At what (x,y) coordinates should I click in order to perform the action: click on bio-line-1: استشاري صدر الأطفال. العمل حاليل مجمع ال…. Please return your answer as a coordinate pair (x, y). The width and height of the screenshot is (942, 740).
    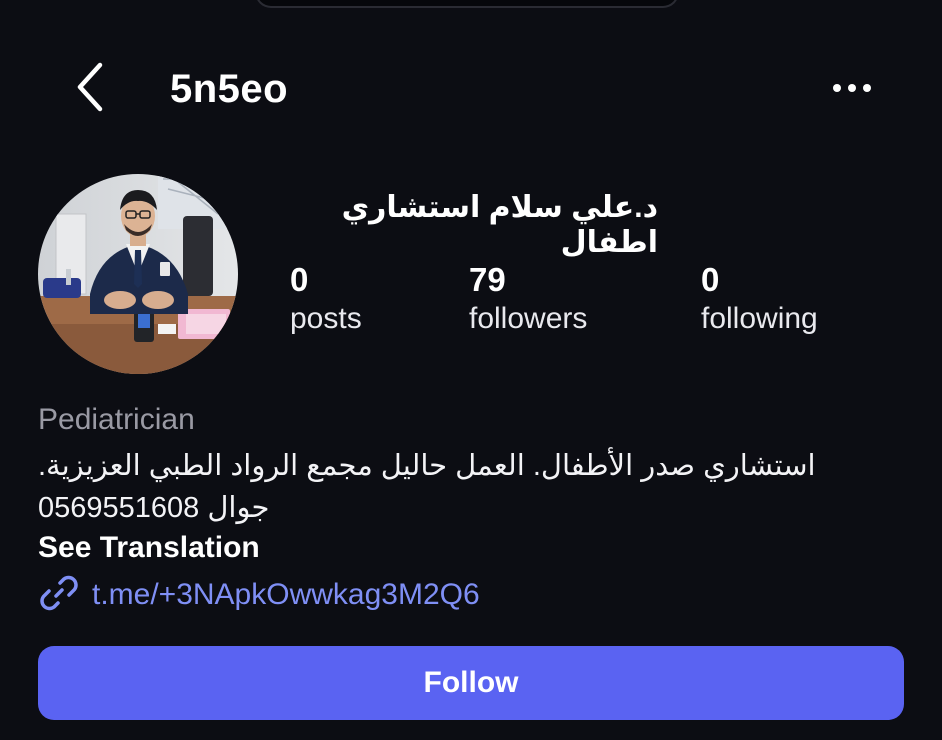
    Looking at the image, I should click on (427, 466).